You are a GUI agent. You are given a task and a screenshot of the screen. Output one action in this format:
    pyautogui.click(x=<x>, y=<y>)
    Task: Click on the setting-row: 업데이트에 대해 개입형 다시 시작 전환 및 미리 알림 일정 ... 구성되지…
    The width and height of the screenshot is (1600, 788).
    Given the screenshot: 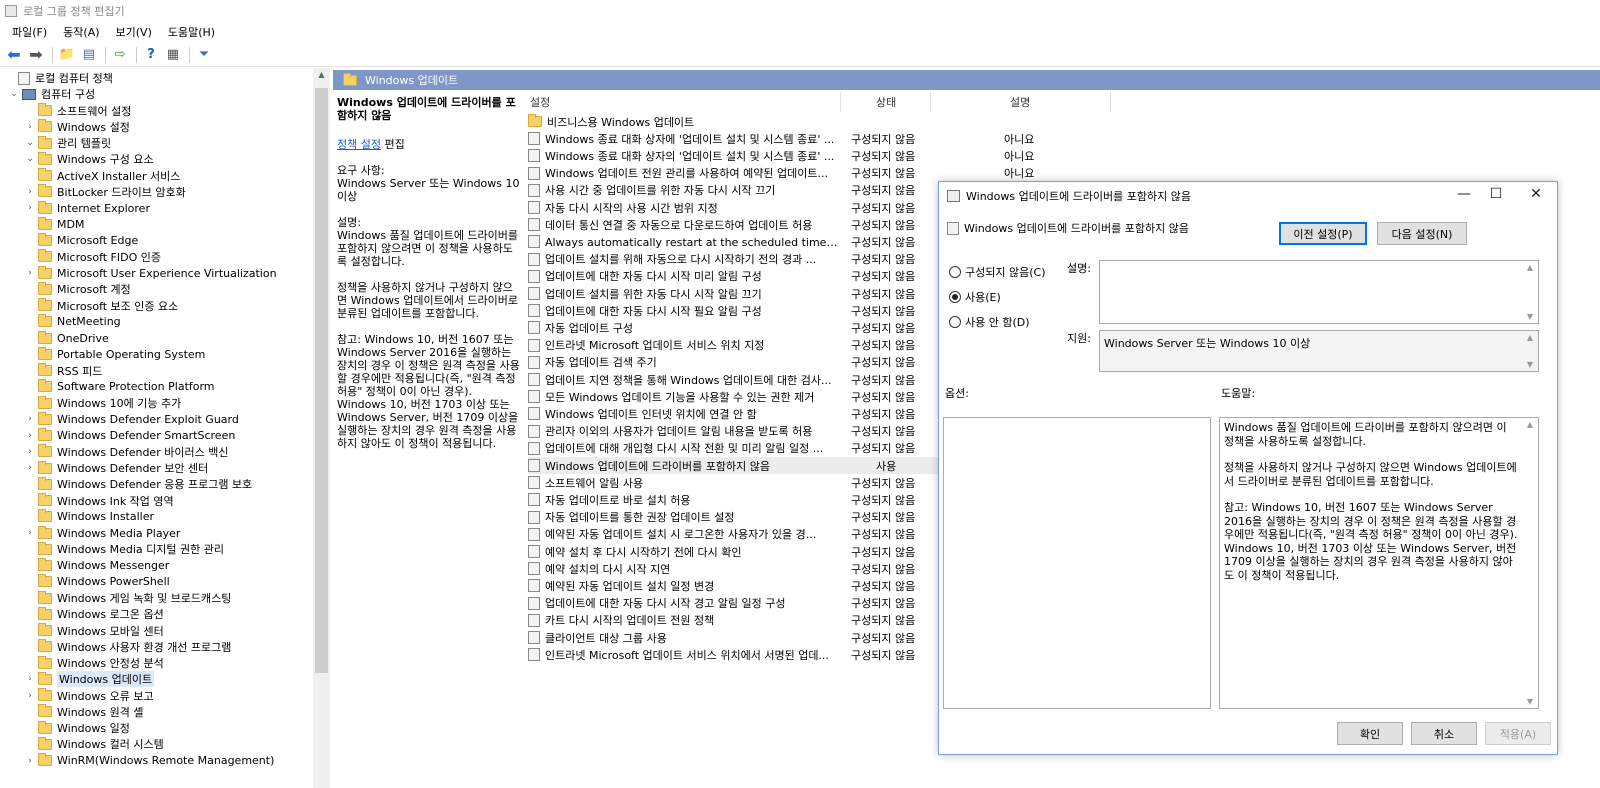 What is the action you would take?
    pyautogui.click(x=781, y=448)
    